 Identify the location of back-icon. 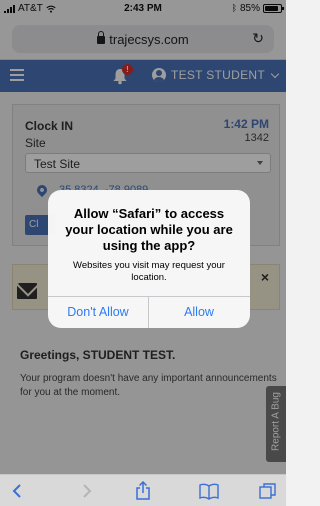
(17, 491).